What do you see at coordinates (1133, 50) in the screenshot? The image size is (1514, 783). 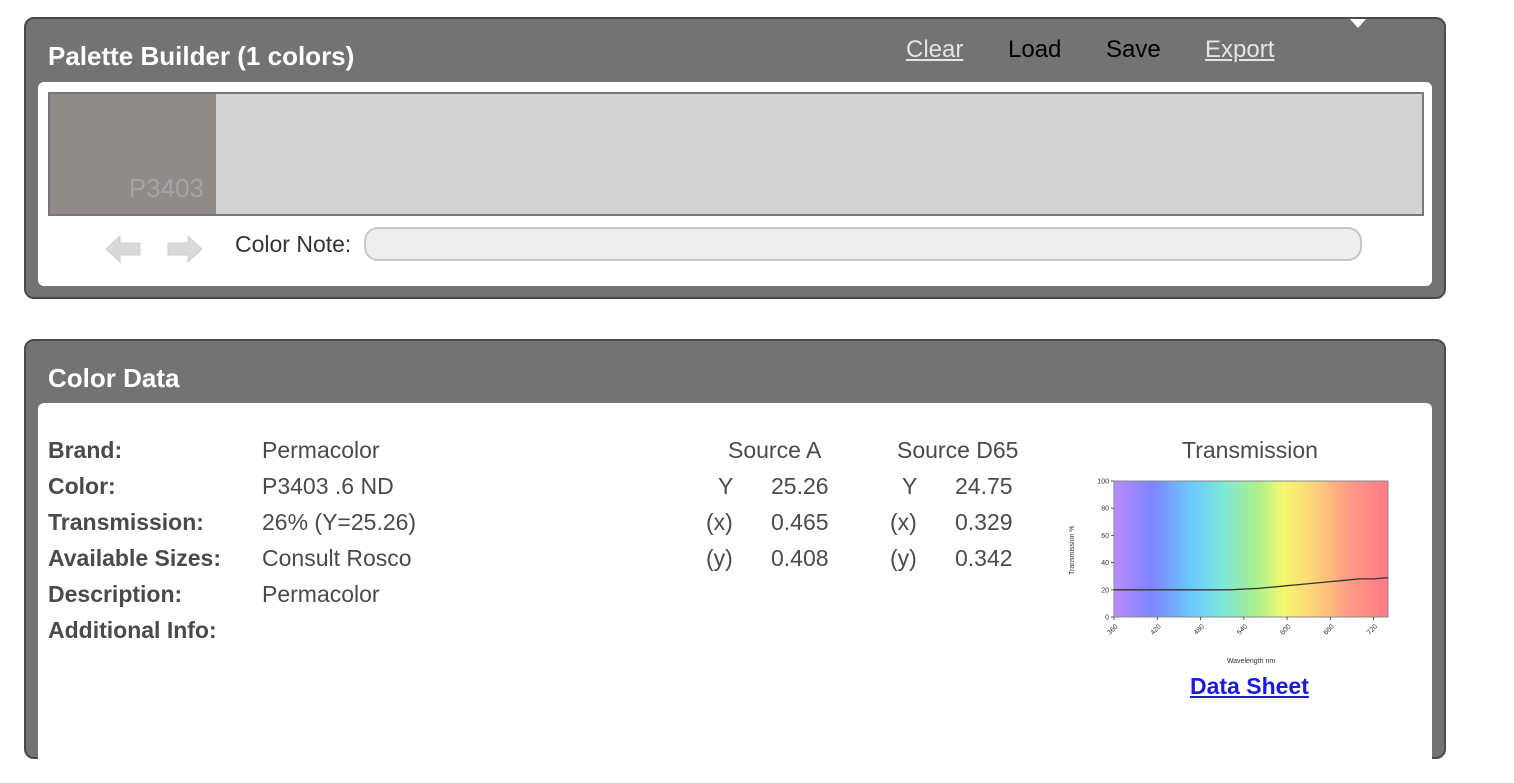 I see `save-button: Save` at bounding box center [1133, 50].